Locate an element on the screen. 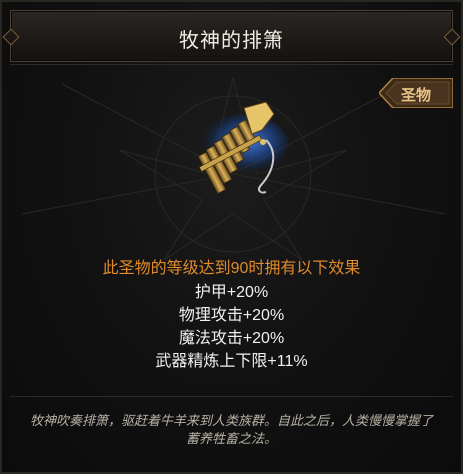  item-title: 牧神的排箫 is located at coordinates (231, 41).